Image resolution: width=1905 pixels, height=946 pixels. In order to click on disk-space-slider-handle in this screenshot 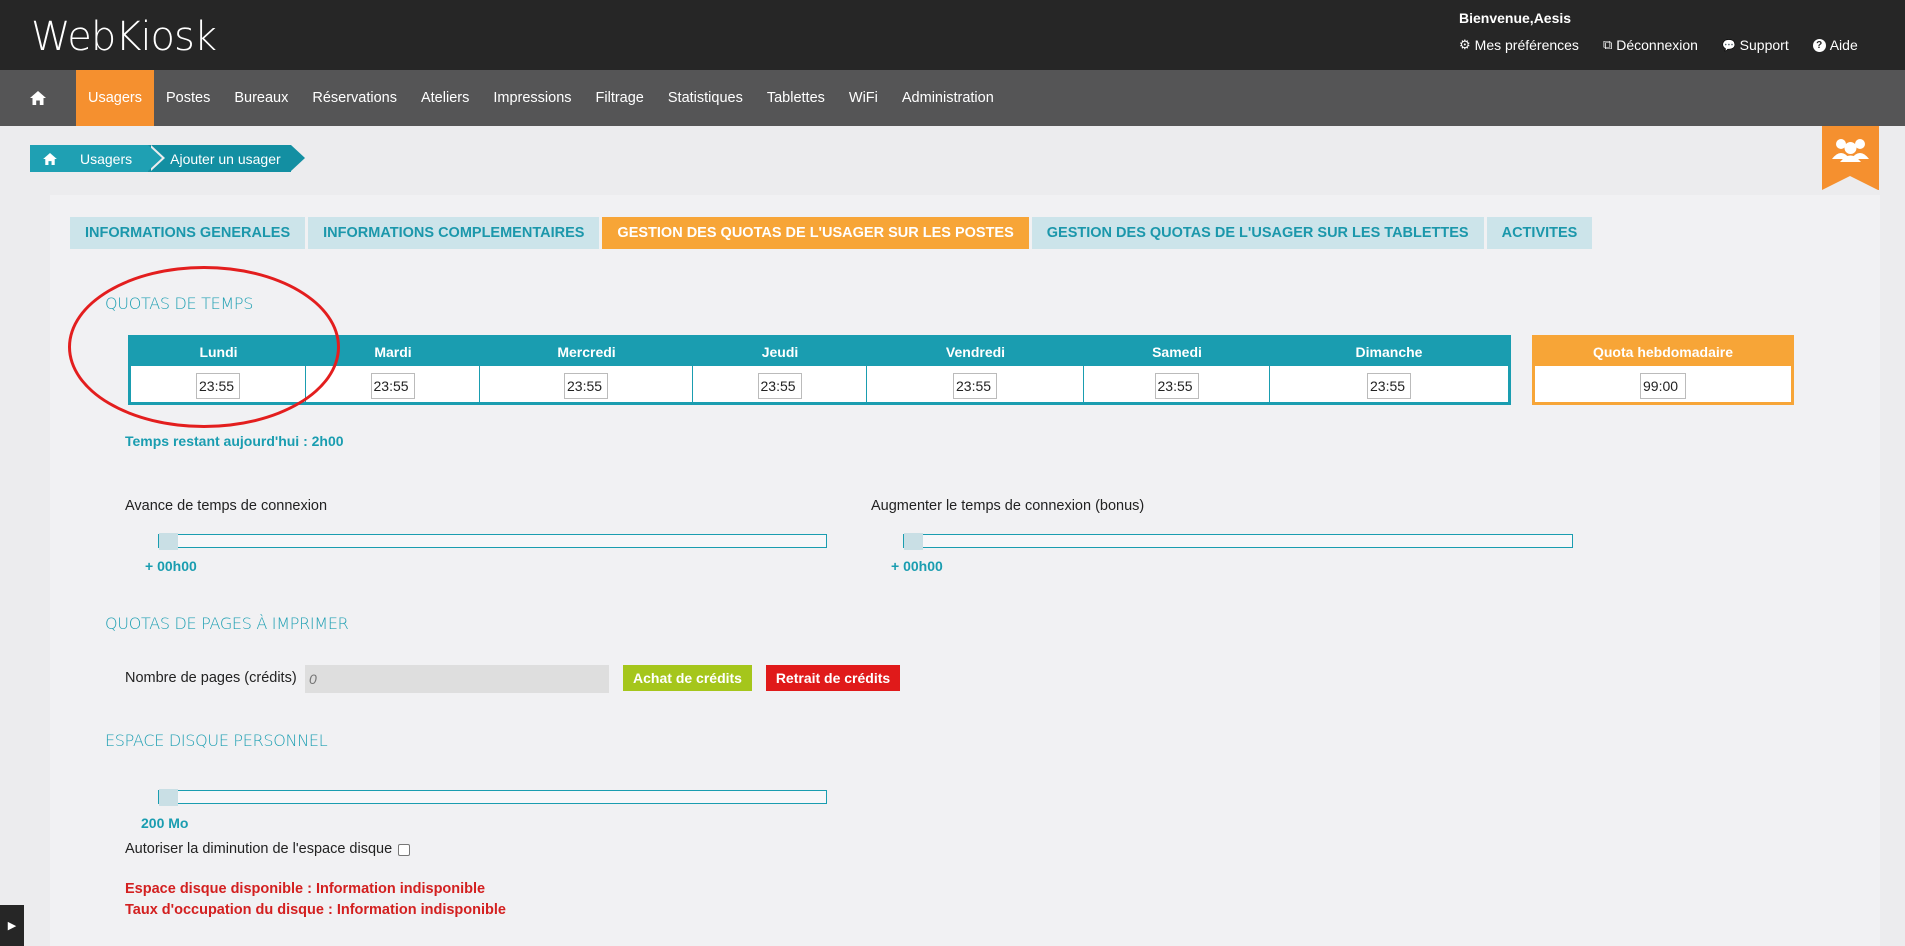, I will do `click(168, 797)`.